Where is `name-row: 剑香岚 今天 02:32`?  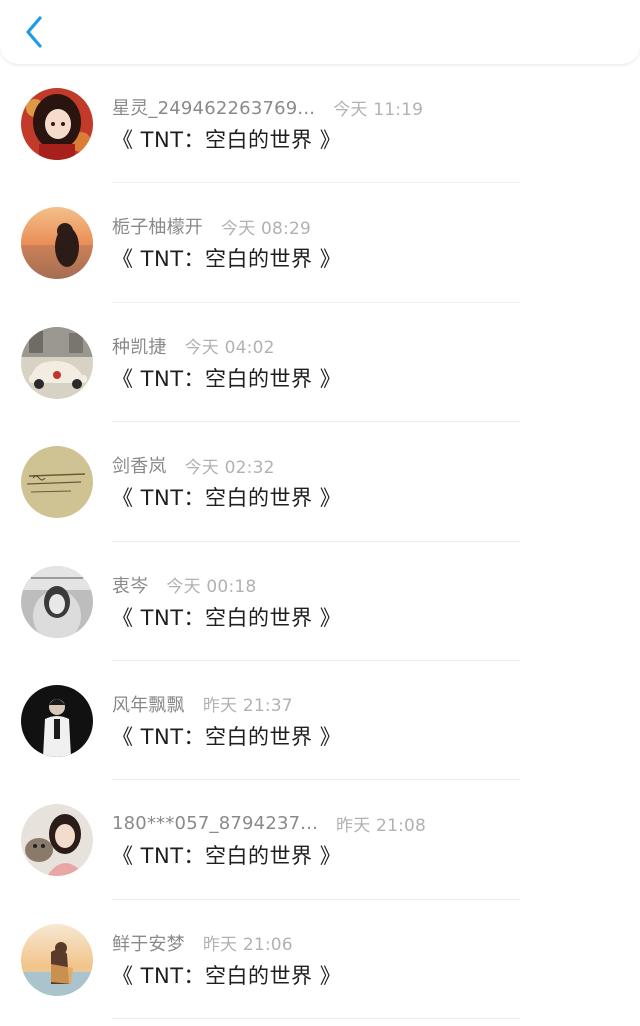 name-row: 剑香岚 今天 02:32 is located at coordinates (193, 465).